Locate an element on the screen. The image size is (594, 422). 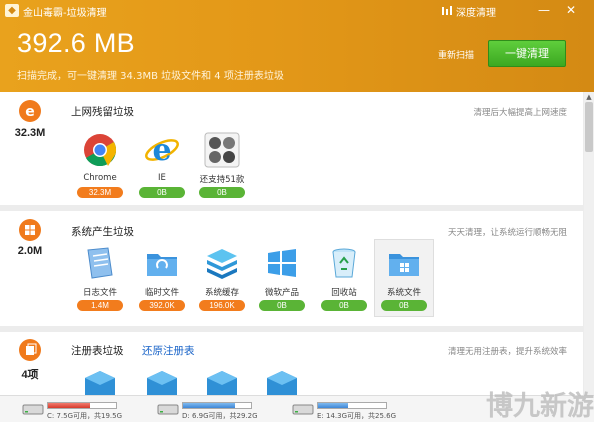
deep-clean-label: 深度清理 is located at coordinates (476, 13).